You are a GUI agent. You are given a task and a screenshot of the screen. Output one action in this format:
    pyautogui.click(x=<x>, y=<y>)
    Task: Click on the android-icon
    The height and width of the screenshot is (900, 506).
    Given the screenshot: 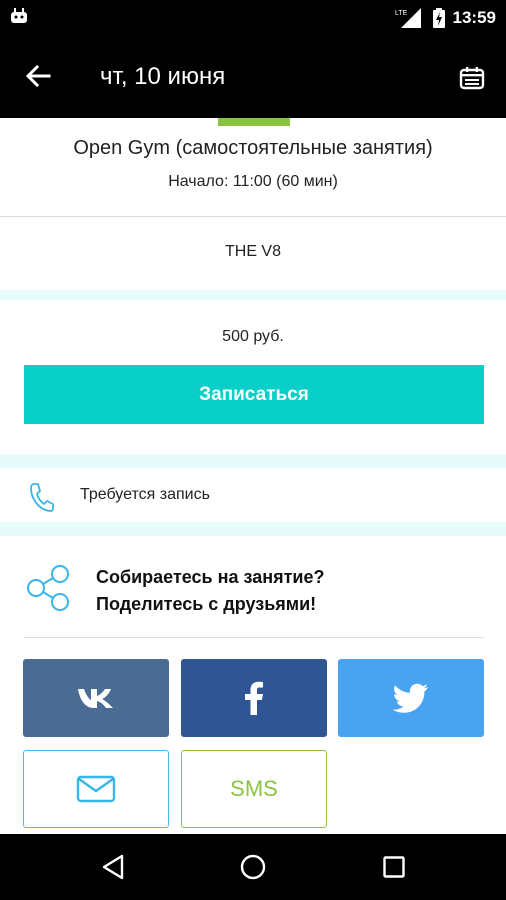 What is the action you would take?
    pyautogui.click(x=19, y=15)
    